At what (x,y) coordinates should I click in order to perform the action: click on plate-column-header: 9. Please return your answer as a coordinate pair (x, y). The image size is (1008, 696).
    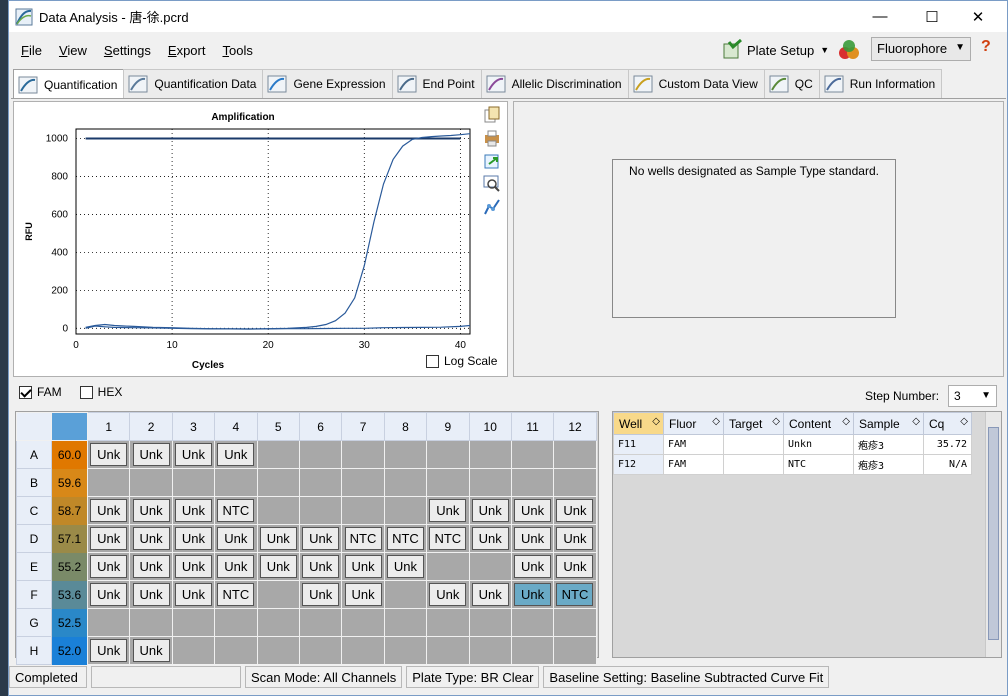
    Looking at the image, I should click on (448, 426).